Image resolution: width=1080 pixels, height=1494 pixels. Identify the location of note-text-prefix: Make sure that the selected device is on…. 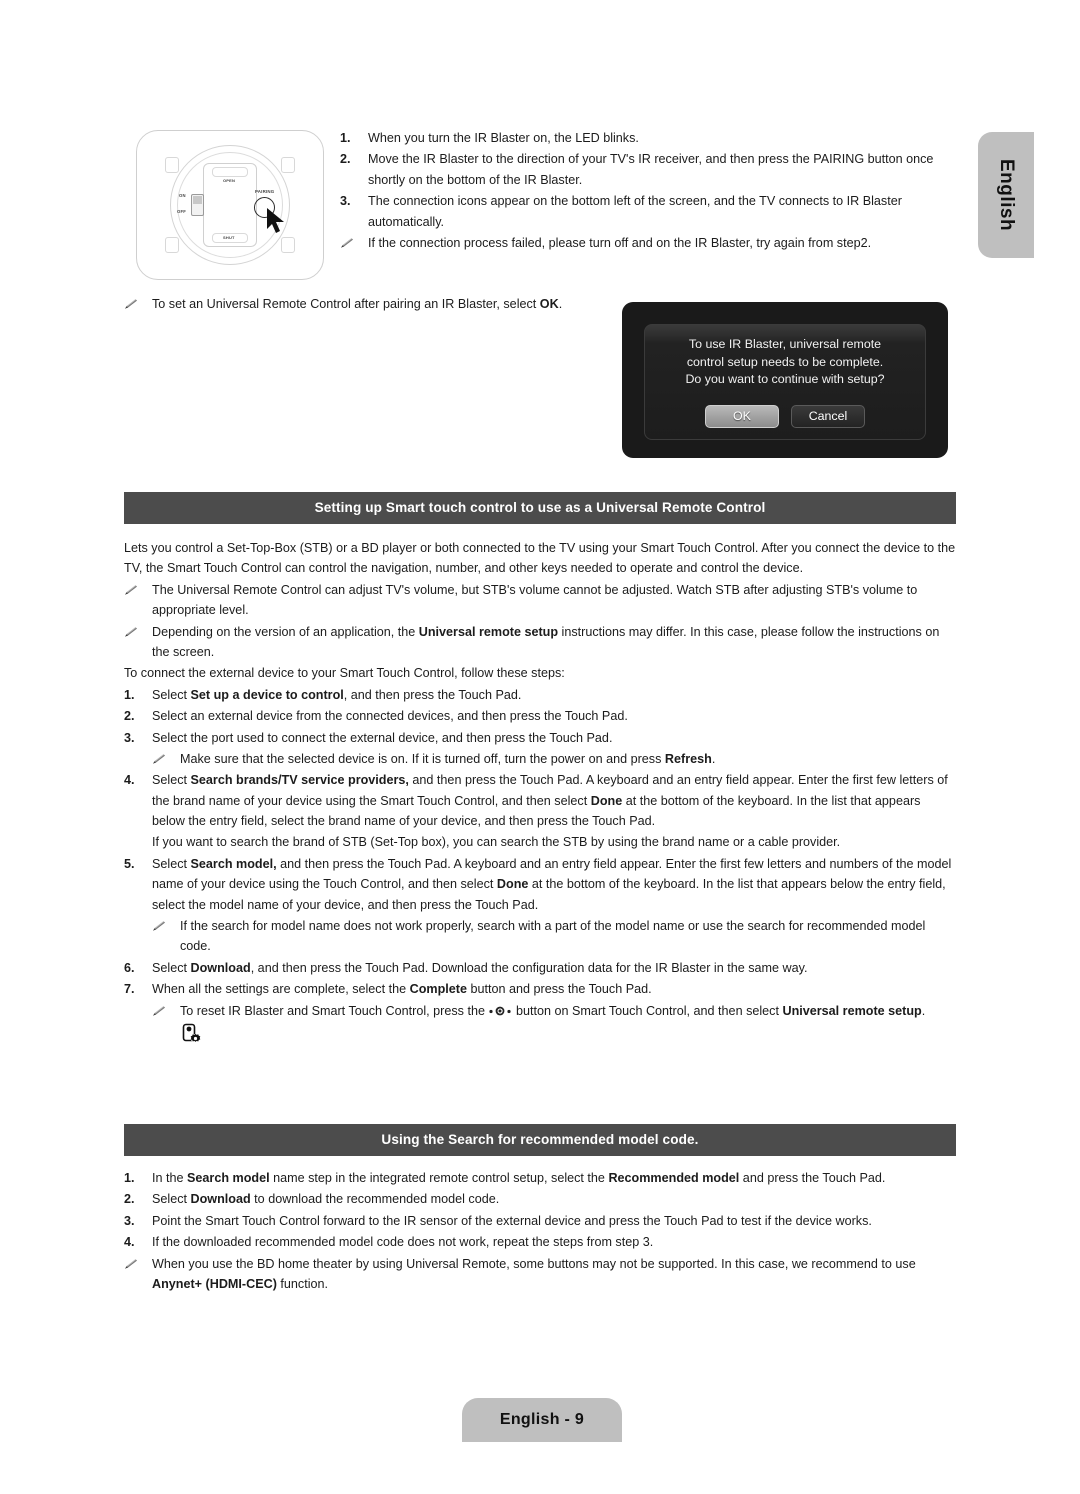
(422, 758).